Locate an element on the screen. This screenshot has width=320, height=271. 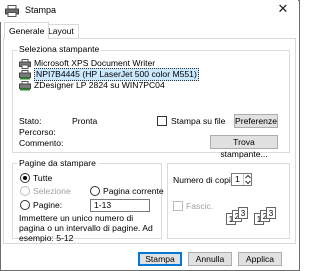
collate-checkbox is located at coordinates (178, 206).